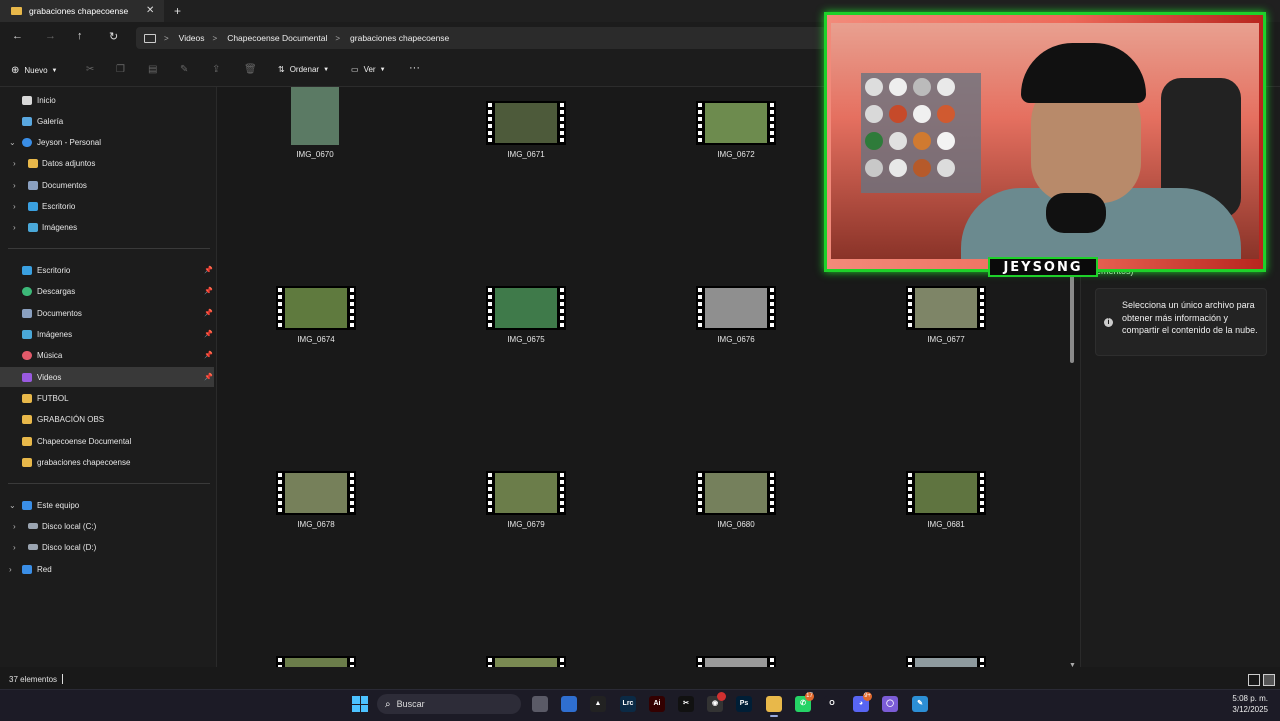  Describe the element at coordinates (50, 36) in the screenshot. I see `forward-icon: →` at that location.